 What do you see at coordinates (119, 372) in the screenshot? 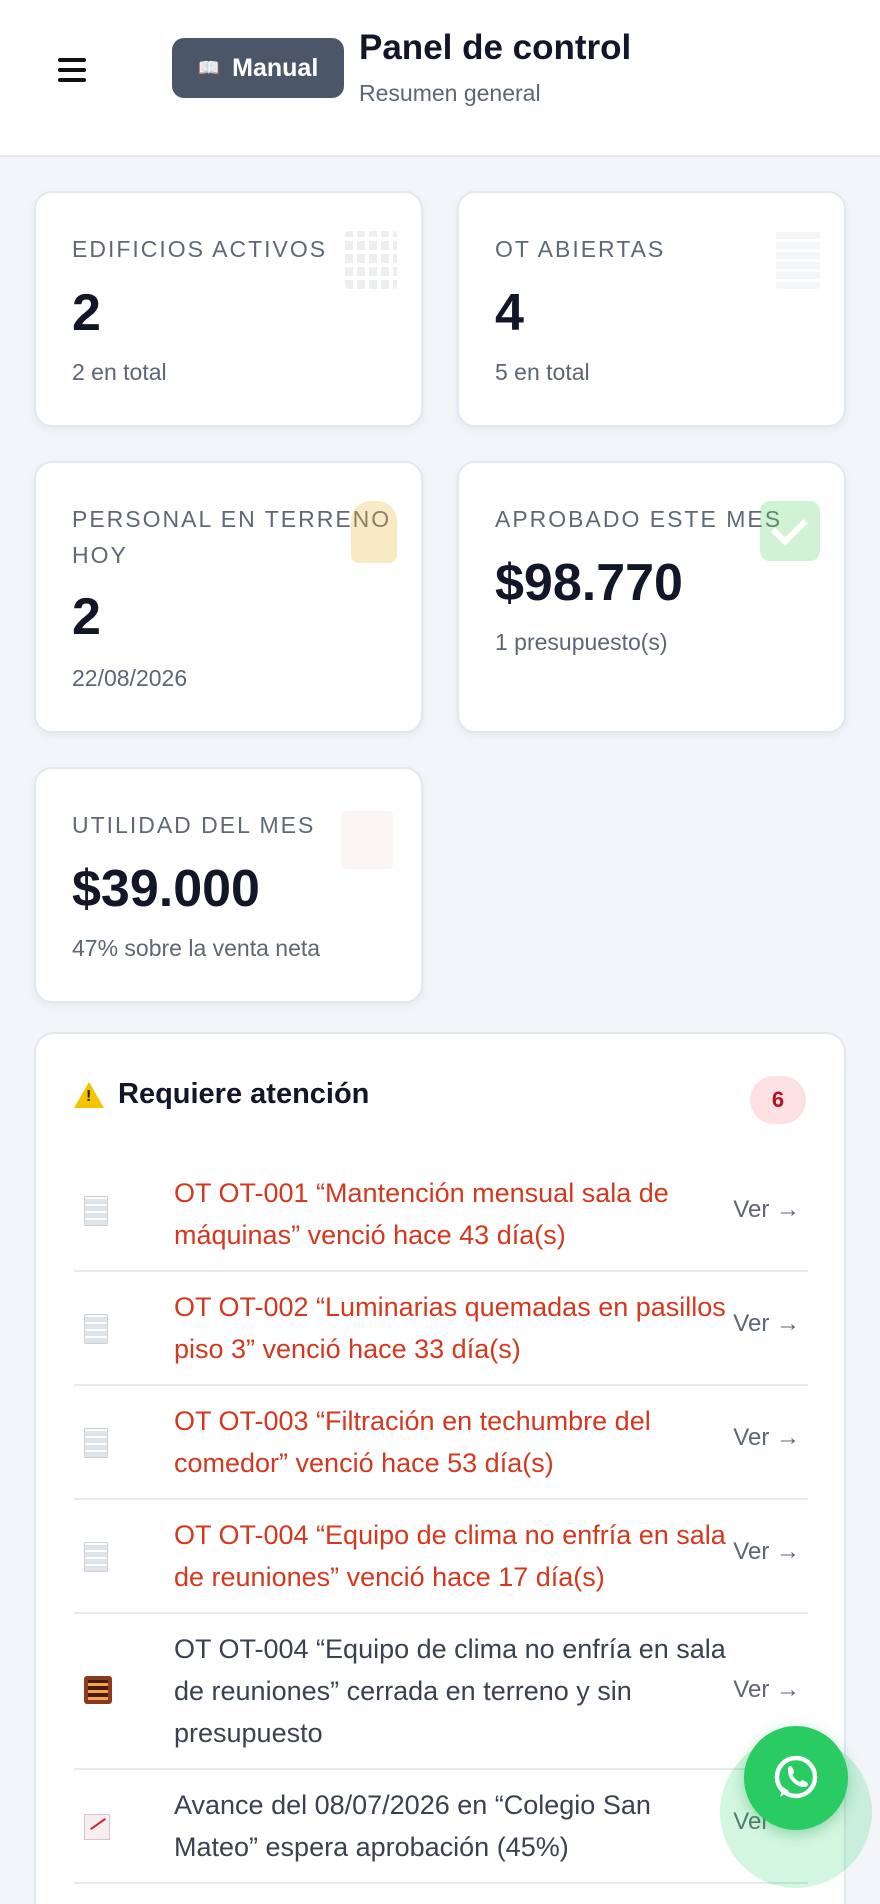
I see `stat-sub: 2 en total` at bounding box center [119, 372].